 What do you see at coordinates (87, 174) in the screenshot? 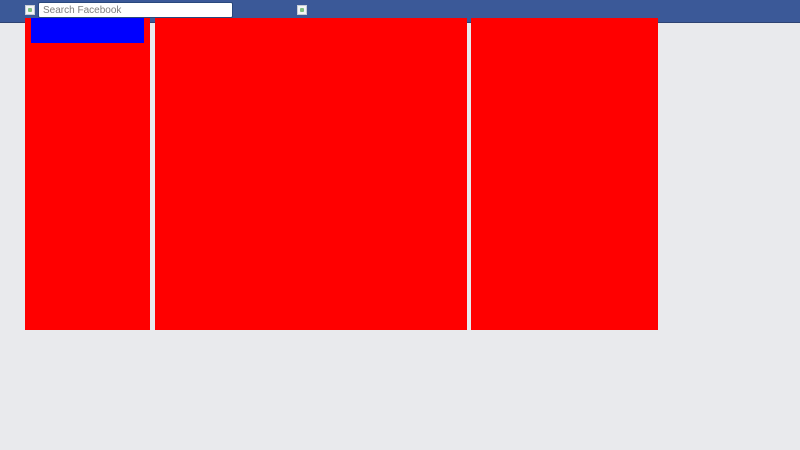
I see `left-column` at bounding box center [87, 174].